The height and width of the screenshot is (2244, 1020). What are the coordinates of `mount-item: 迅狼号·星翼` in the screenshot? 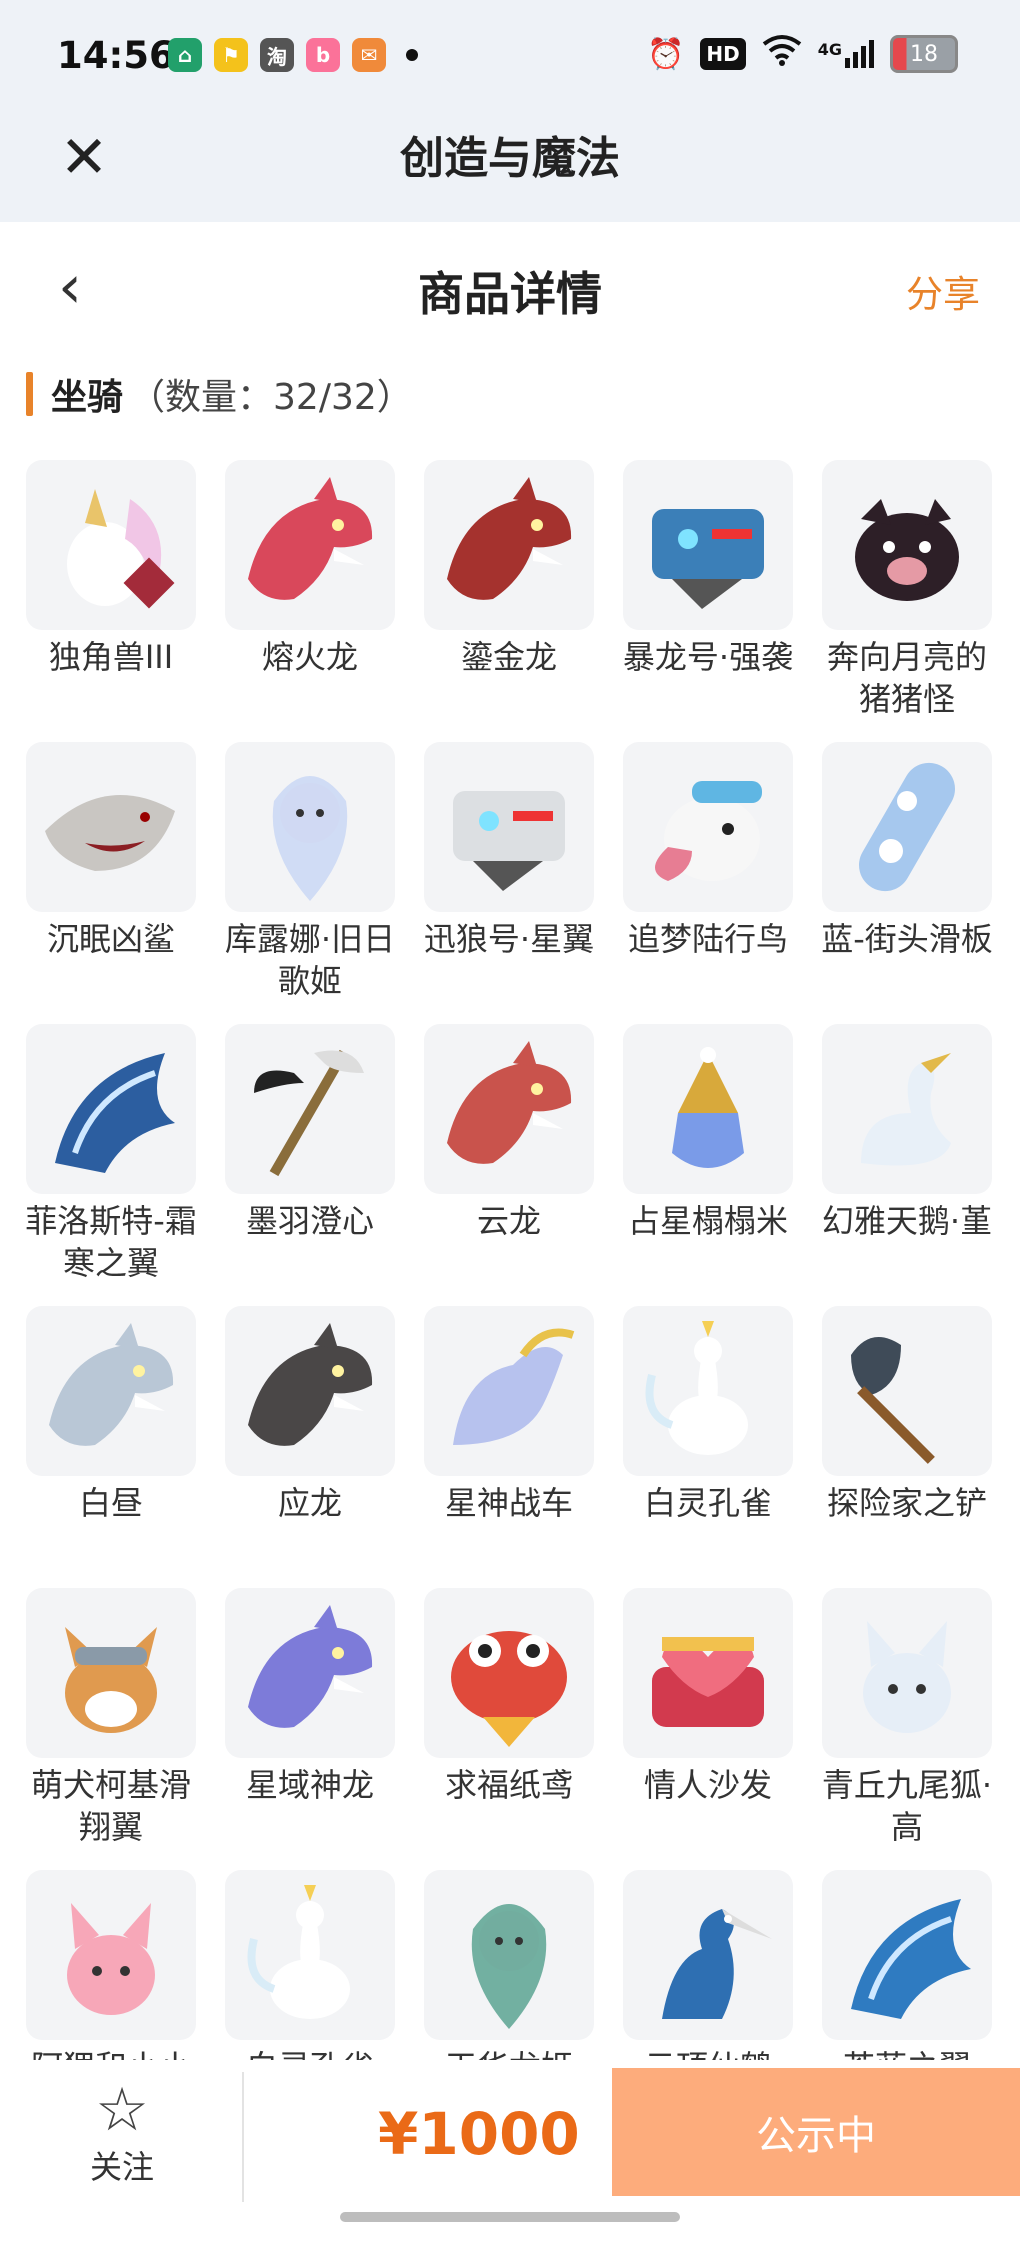 It's located at (509, 883).